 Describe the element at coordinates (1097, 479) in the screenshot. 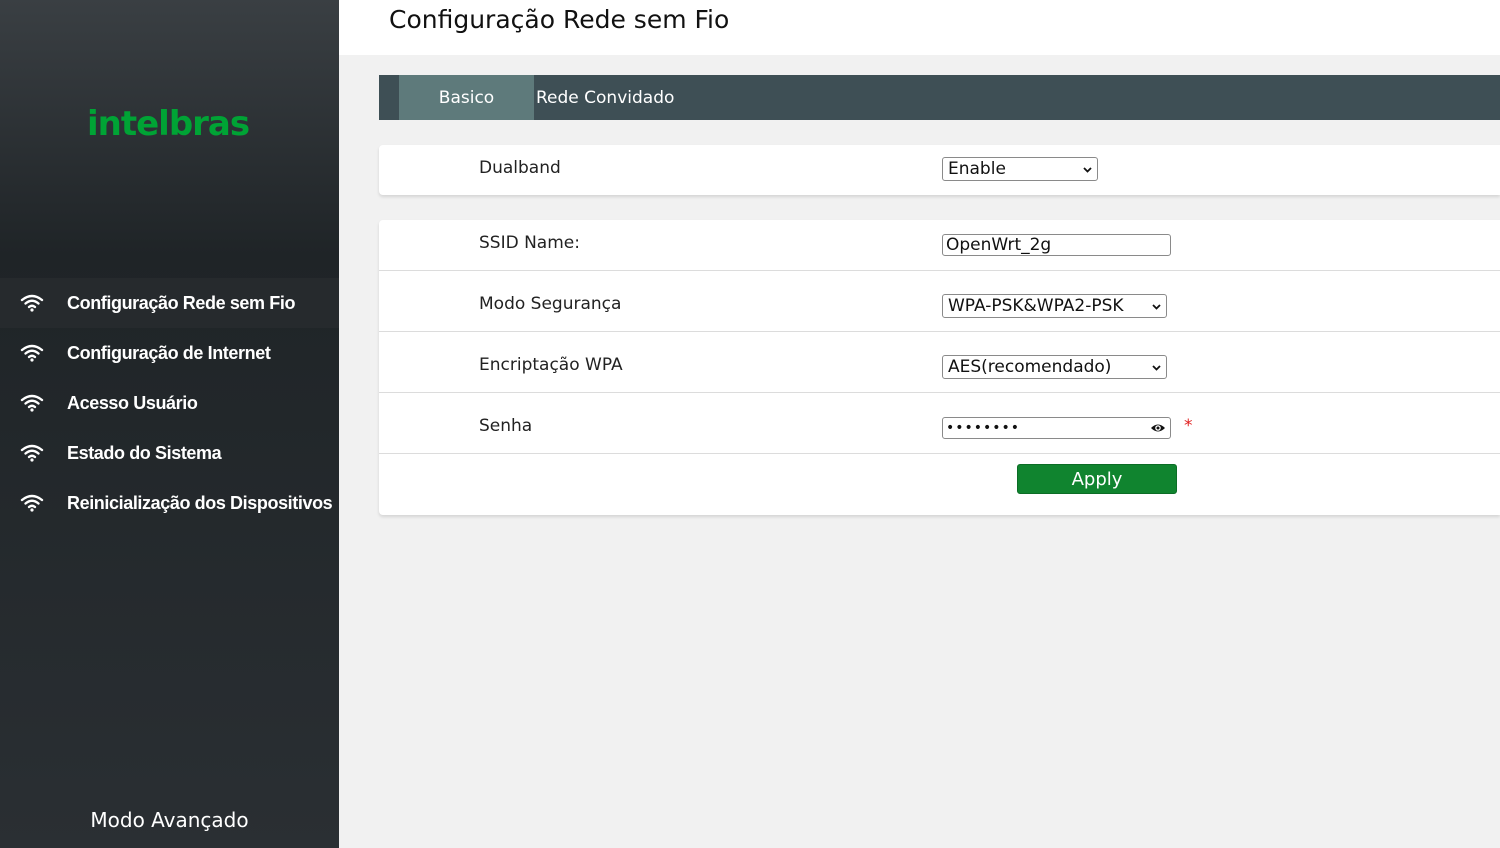

I see `apply-button: Apply` at that location.